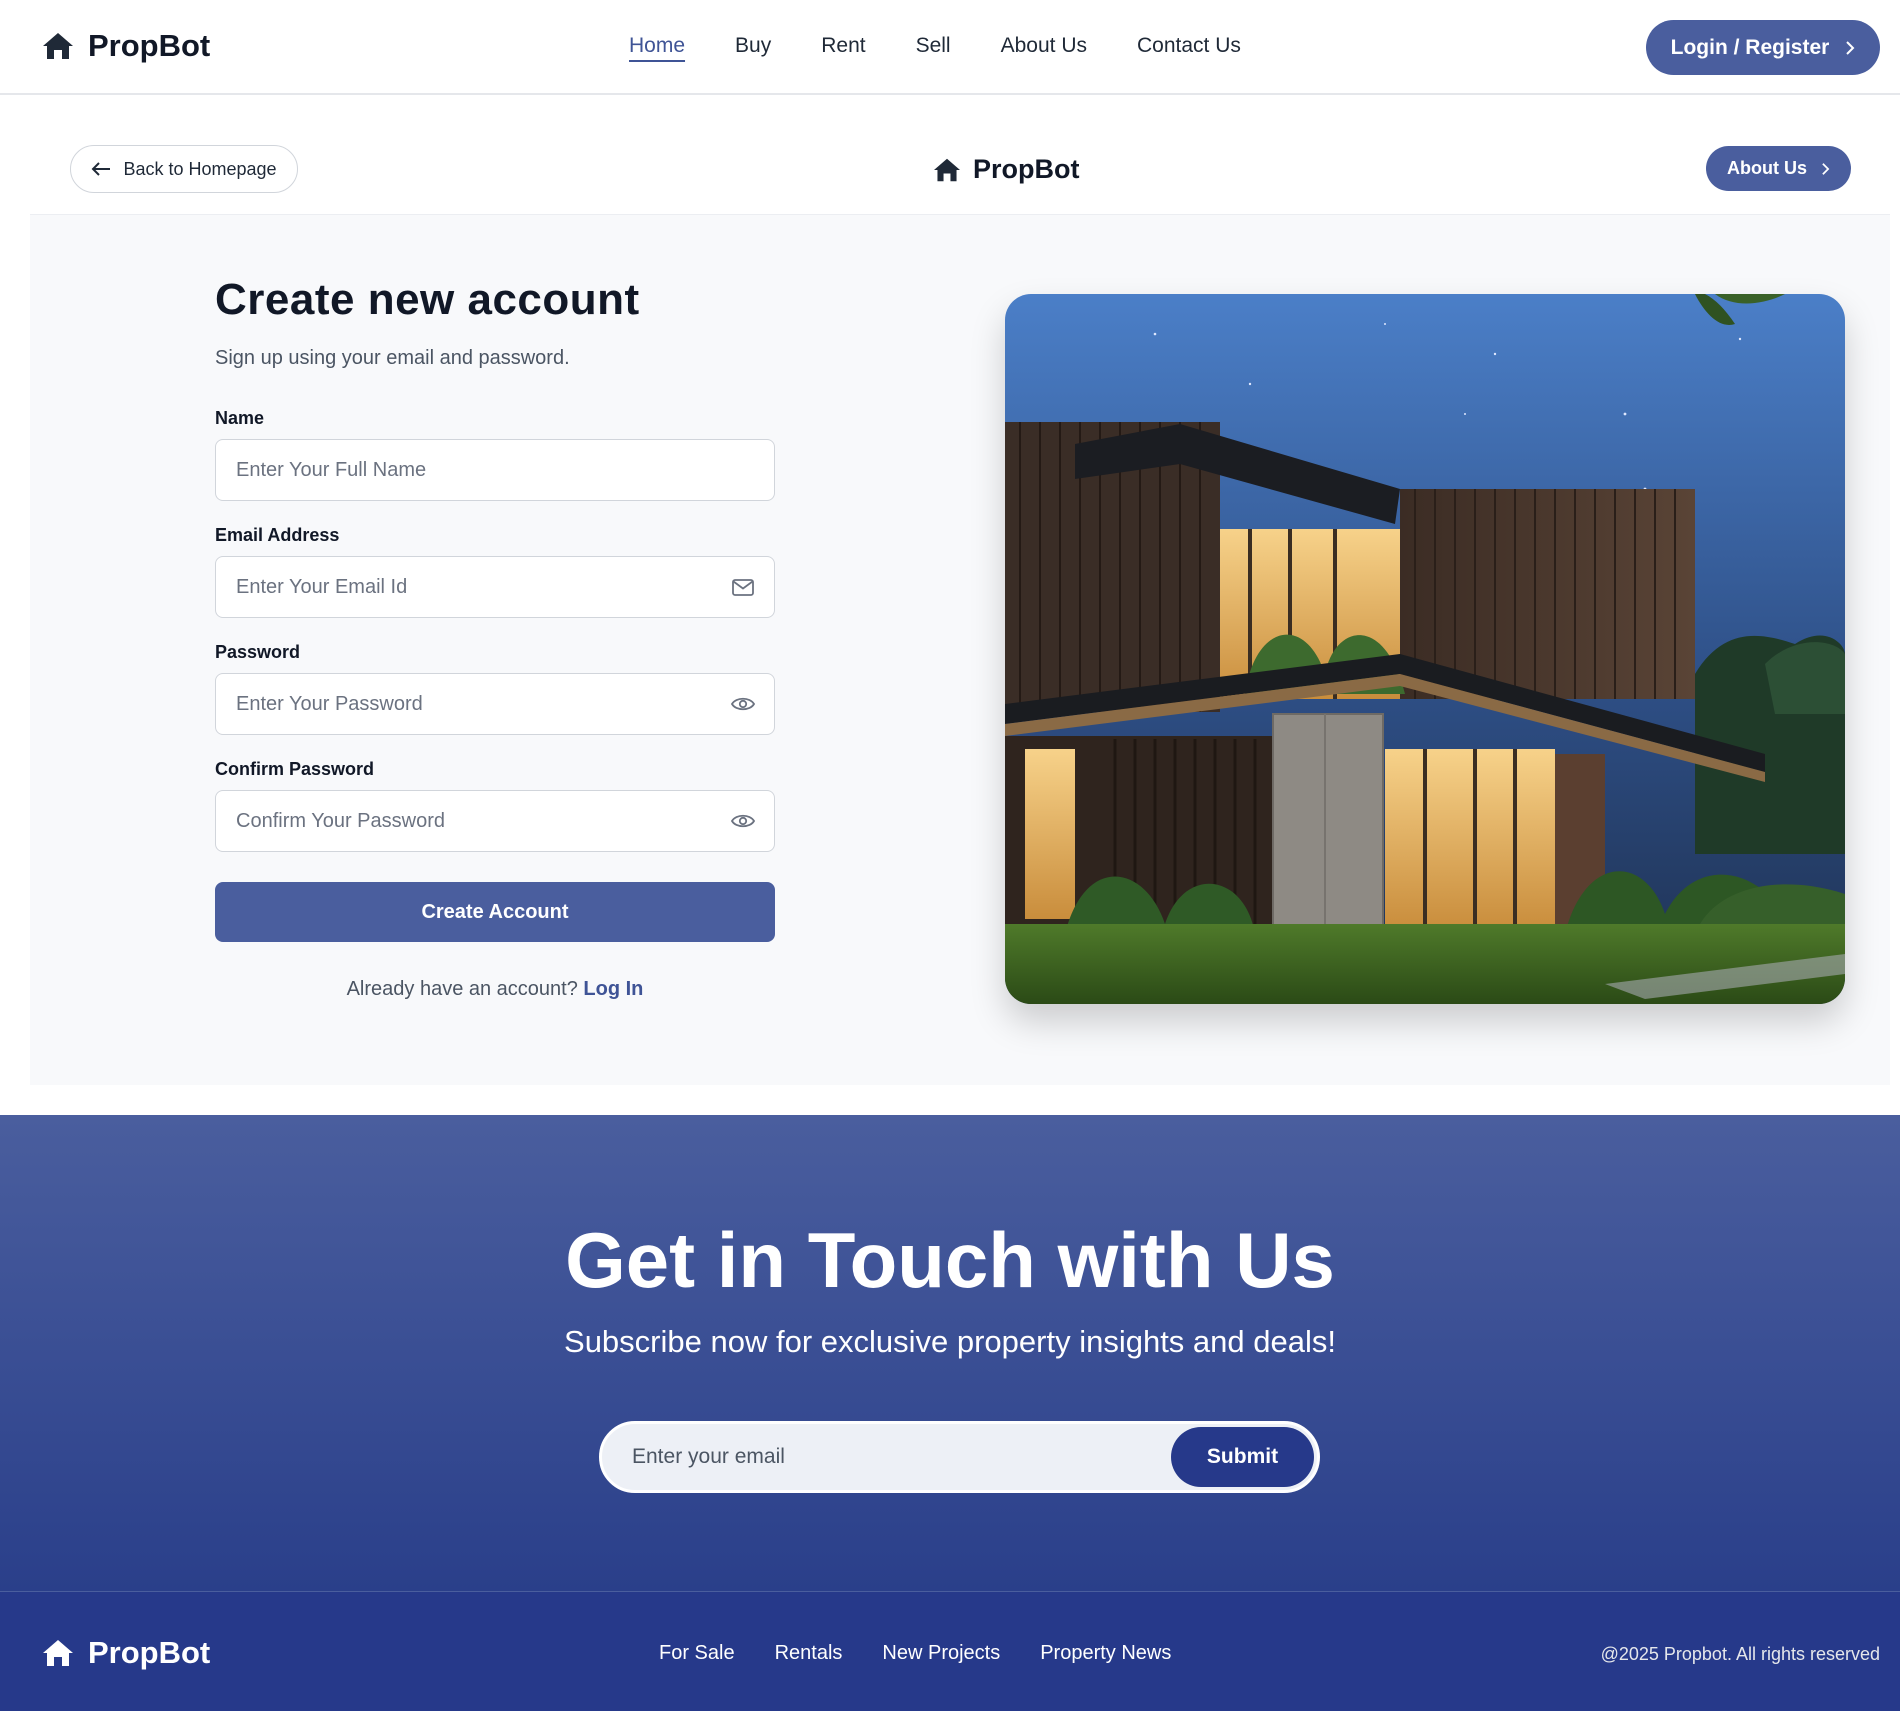 The height and width of the screenshot is (1711, 1900). I want to click on nav-link-home: Home, so click(657, 46).